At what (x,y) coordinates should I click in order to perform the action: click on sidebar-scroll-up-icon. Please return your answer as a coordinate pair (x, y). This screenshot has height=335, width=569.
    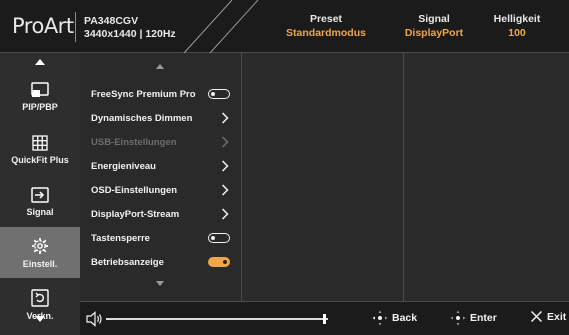
    Looking at the image, I should click on (40, 62).